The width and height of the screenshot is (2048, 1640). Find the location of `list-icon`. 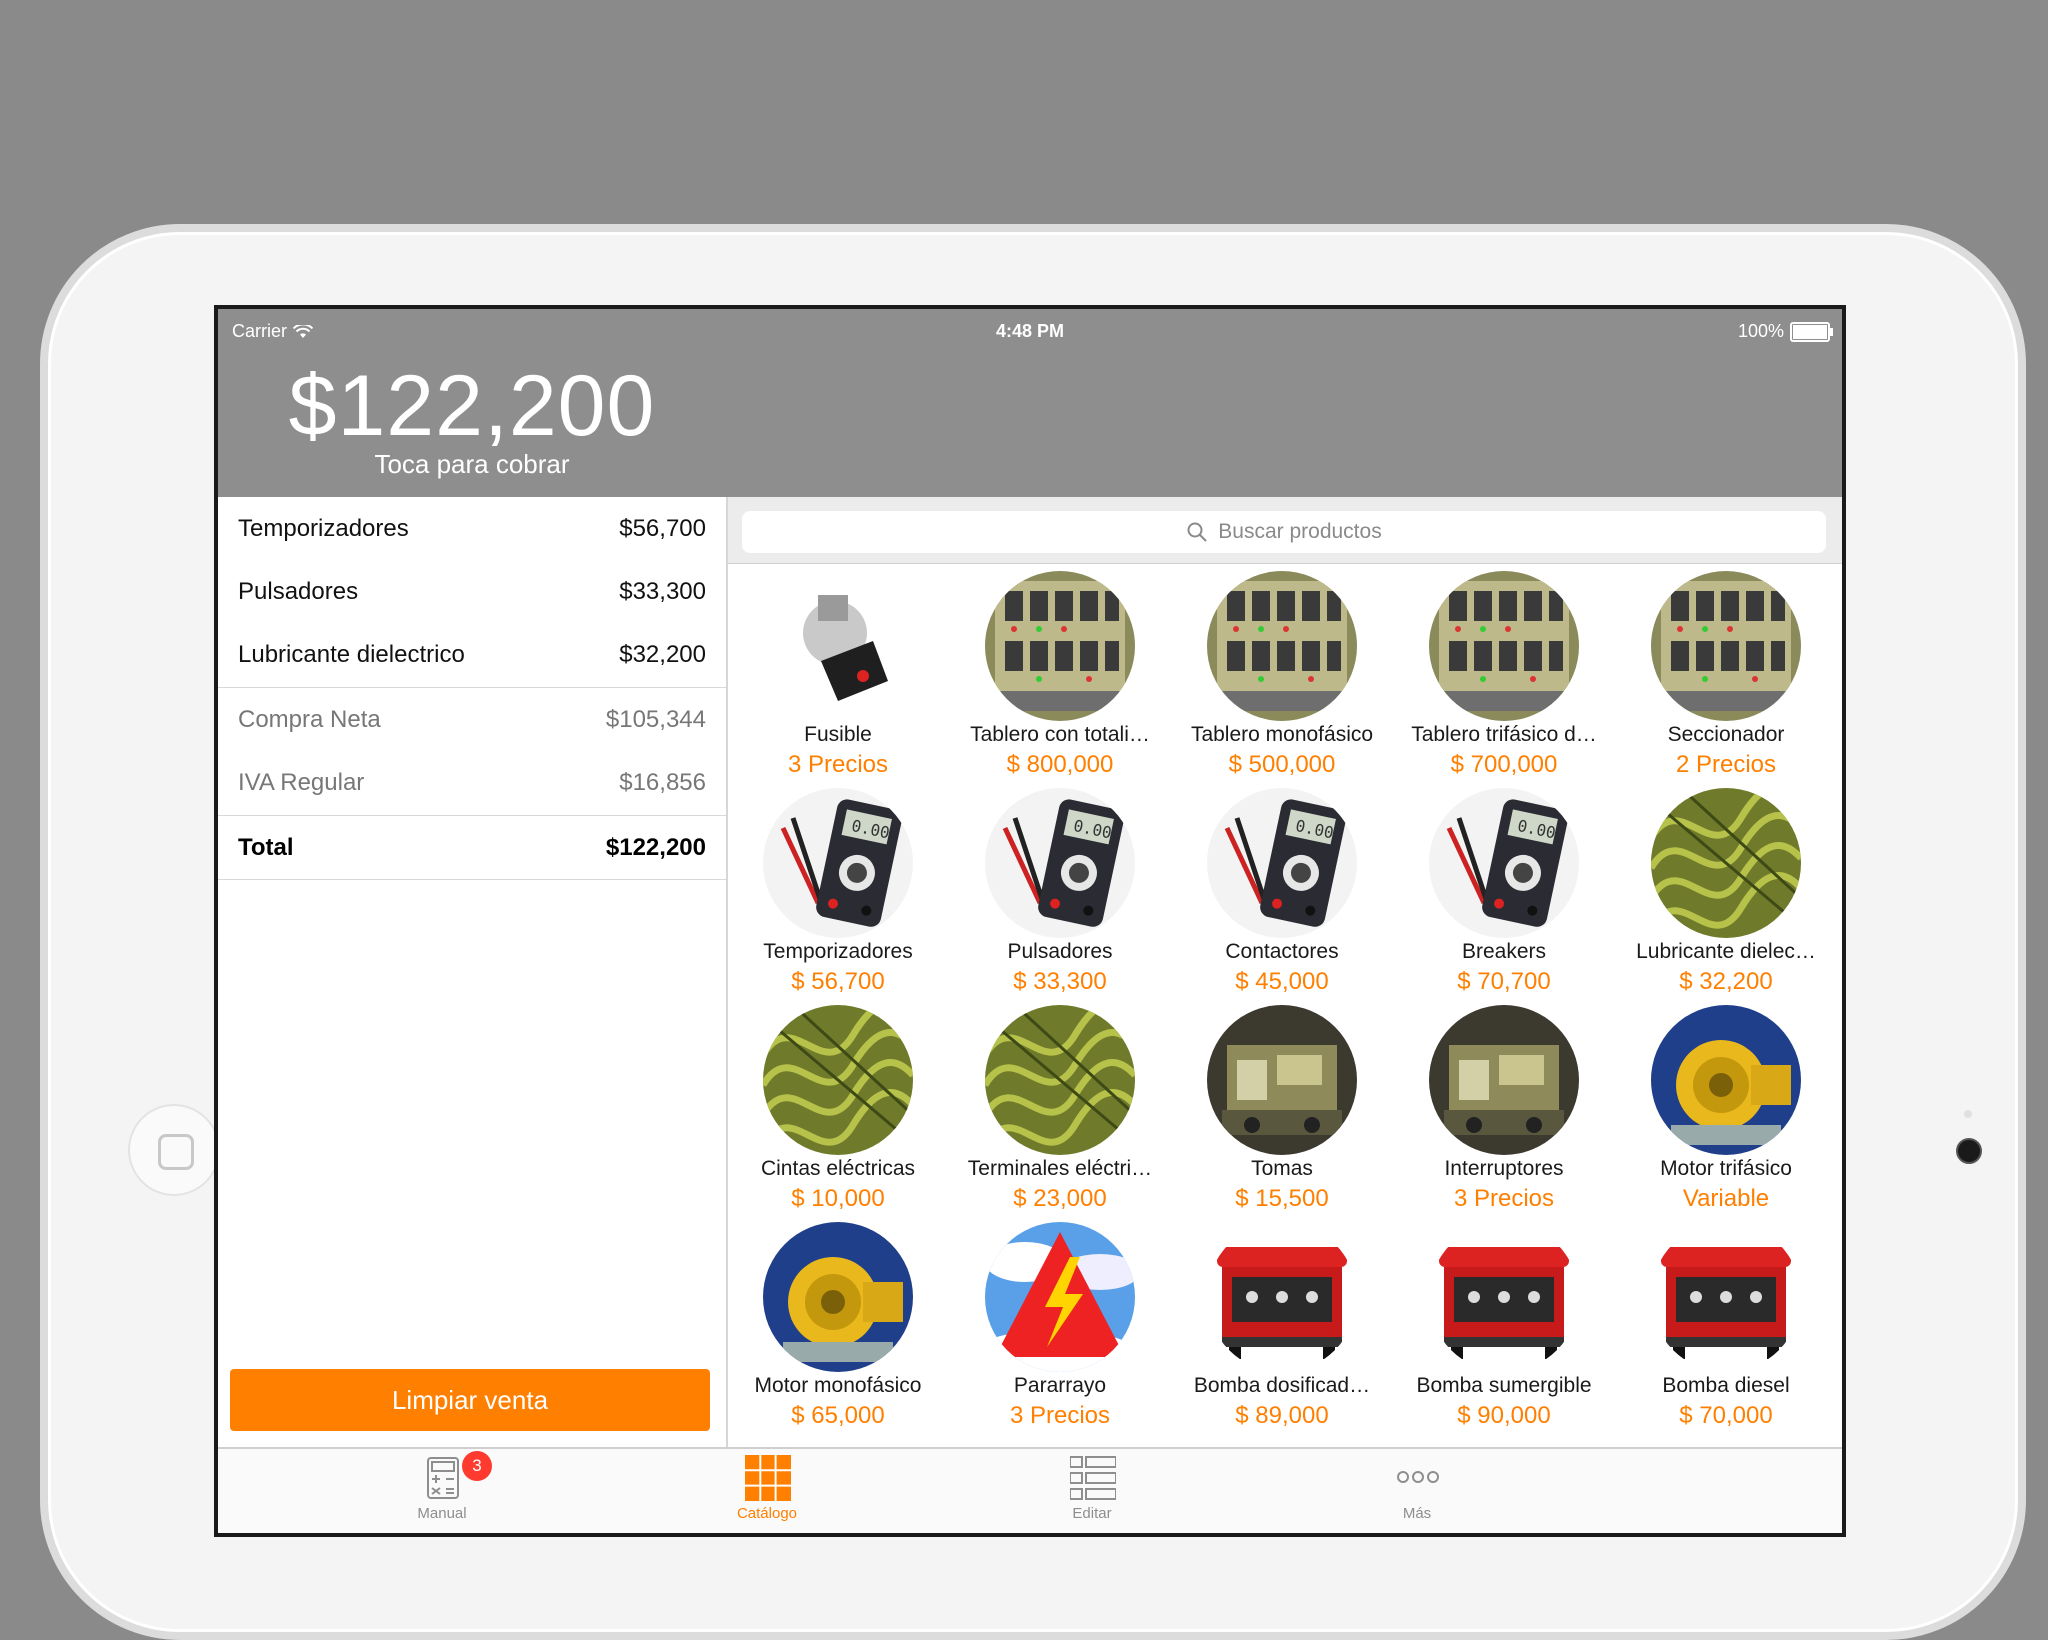

list-icon is located at coordinates (1093, 1478).